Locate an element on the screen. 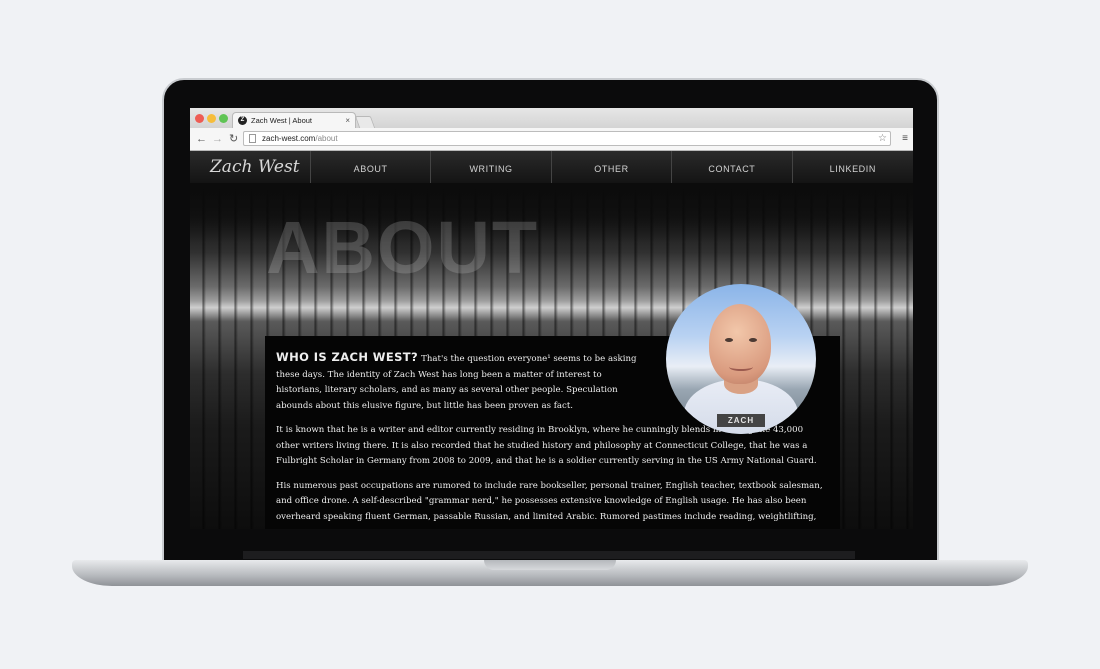  nav-item-about: ABOUT is located at coordinates (371, 167).